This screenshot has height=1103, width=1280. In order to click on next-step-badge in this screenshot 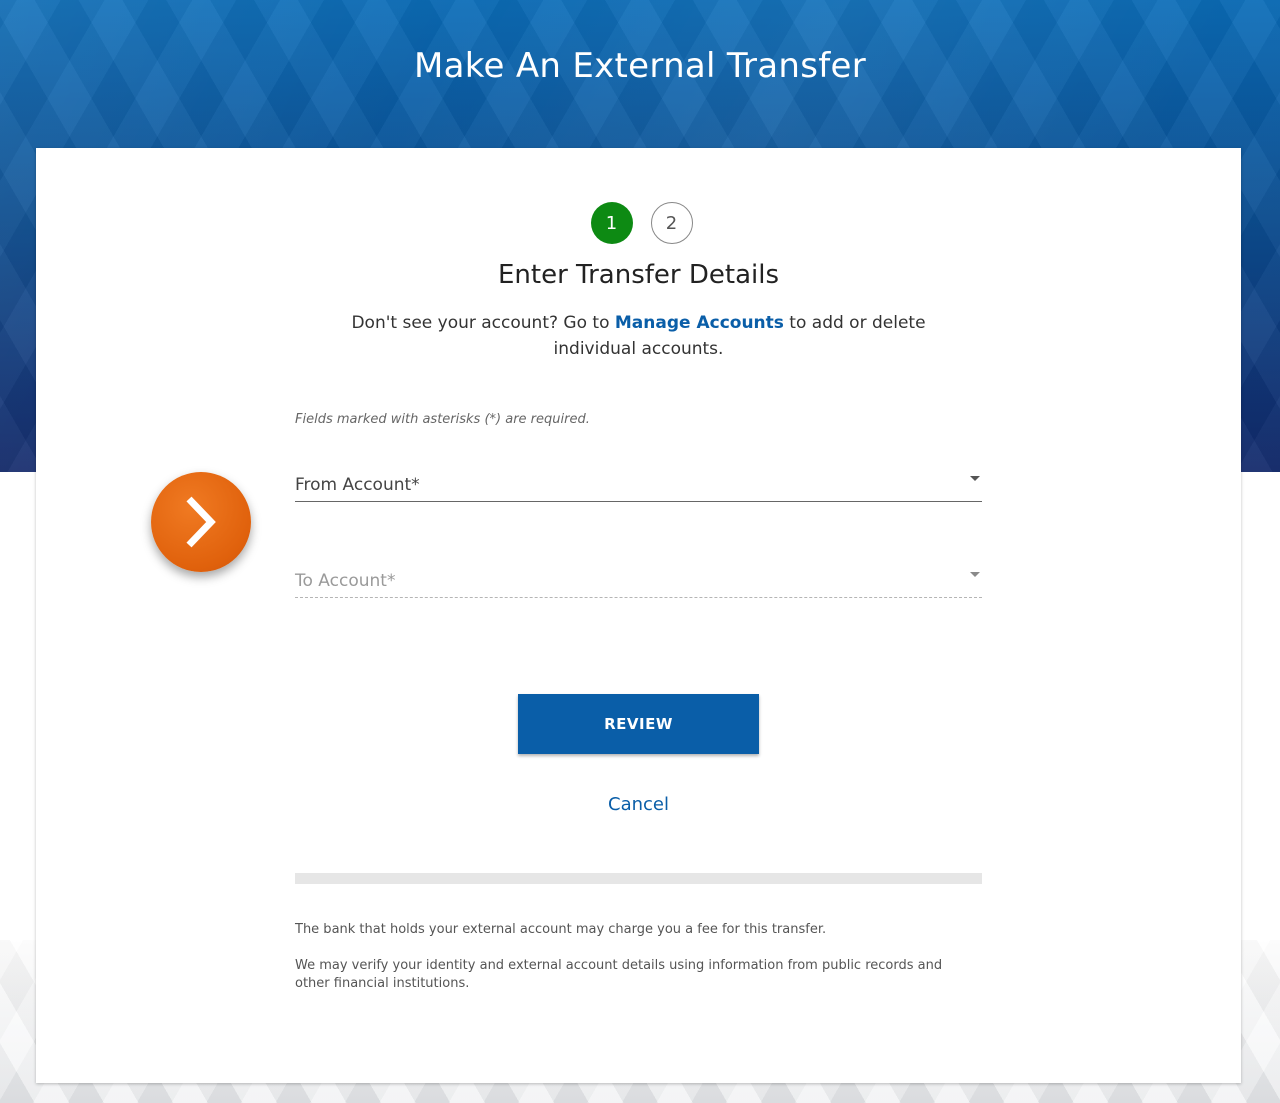, I will do `click(201, 522)`.